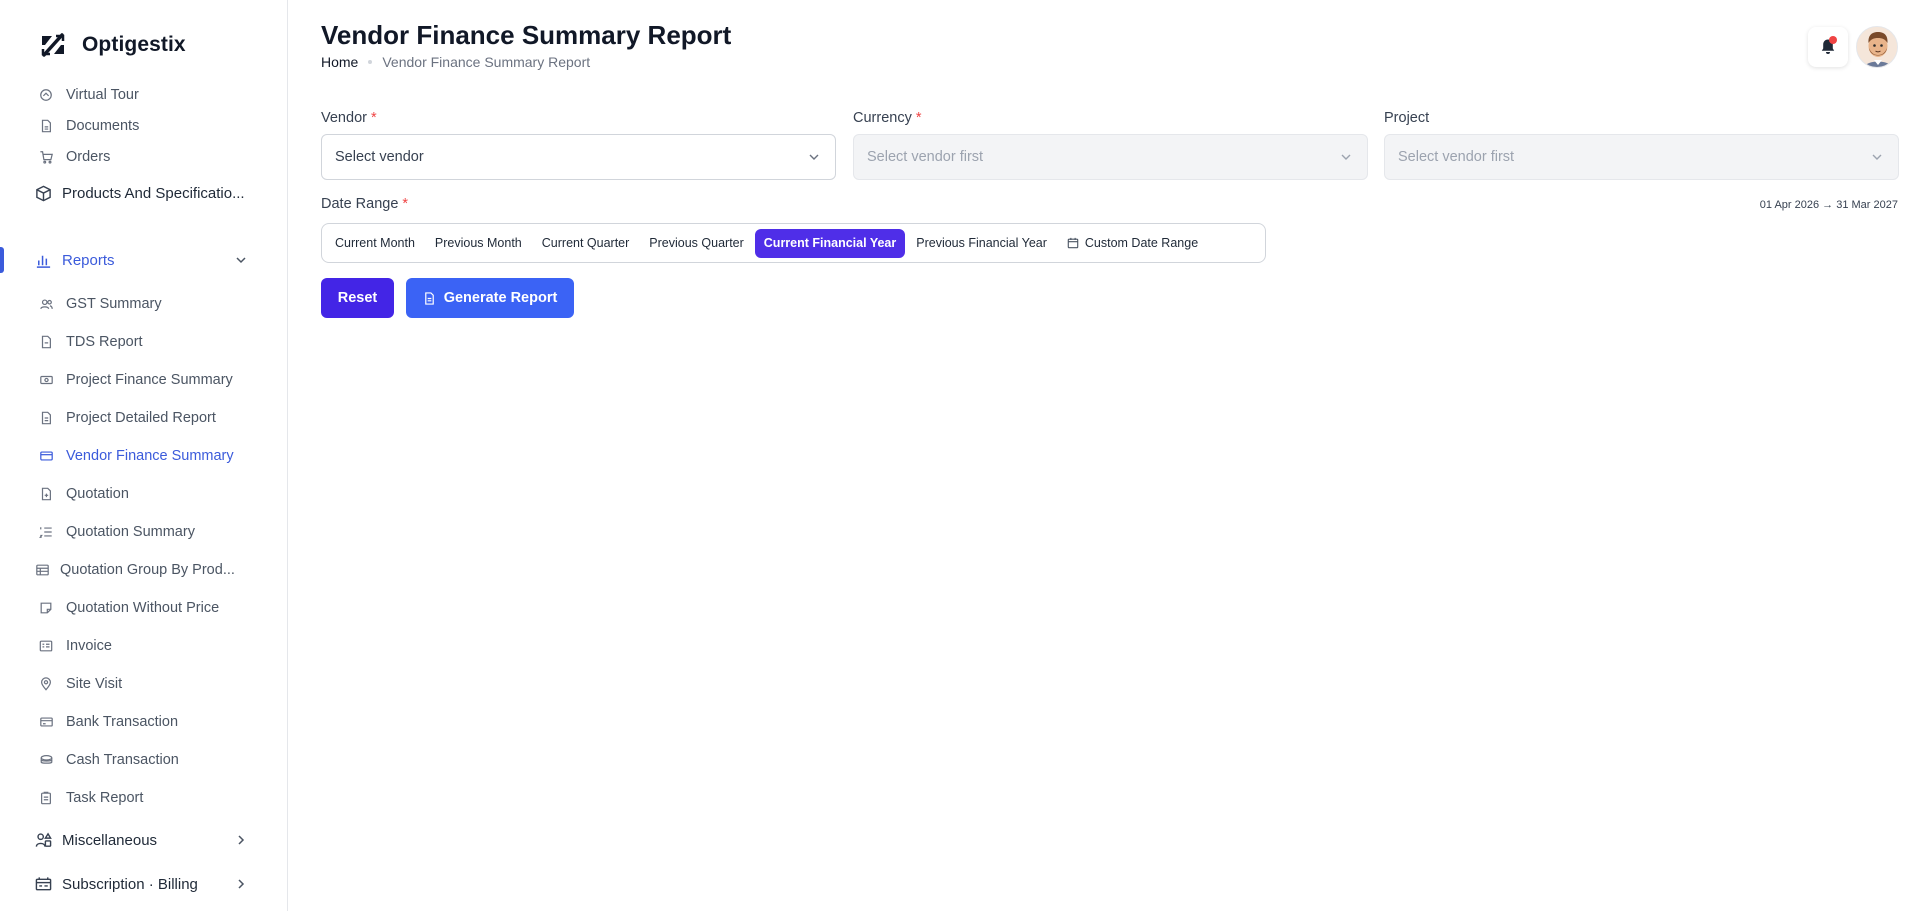 The image size is (1920, 911). I want to click on cart-icon, so click(46, 157).